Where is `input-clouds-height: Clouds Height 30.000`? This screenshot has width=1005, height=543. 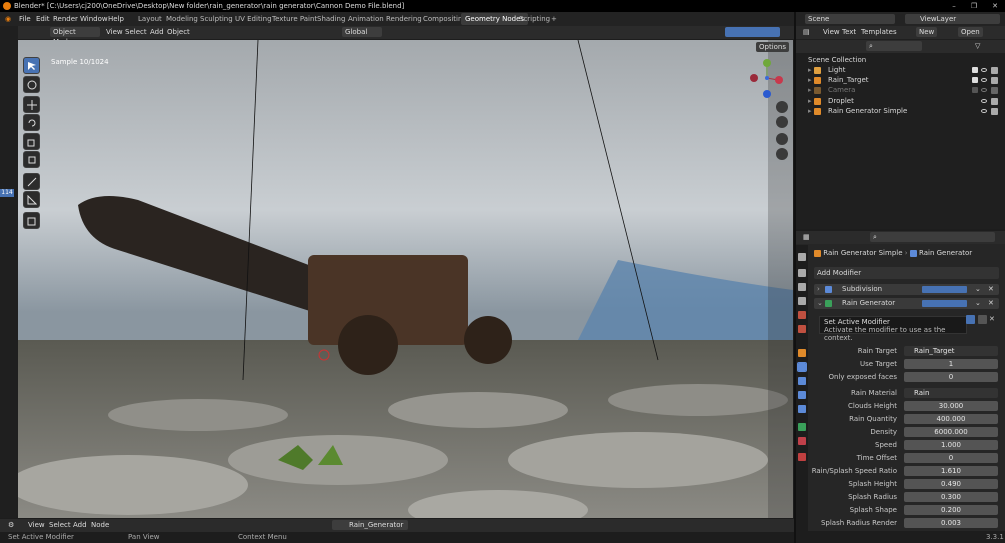 input-clouds-height: Clouds Height 30.000 is located at coordinates (906, 406).